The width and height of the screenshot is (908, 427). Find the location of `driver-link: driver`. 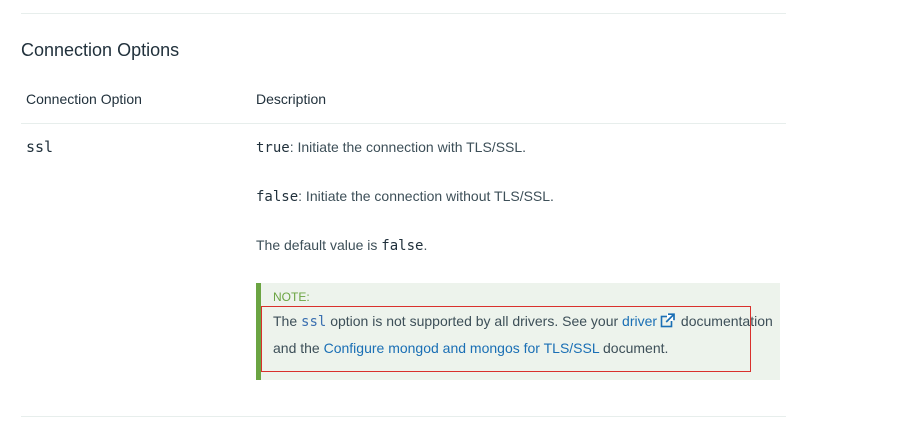

driver-link: driver is located at coordinates (639, 321).